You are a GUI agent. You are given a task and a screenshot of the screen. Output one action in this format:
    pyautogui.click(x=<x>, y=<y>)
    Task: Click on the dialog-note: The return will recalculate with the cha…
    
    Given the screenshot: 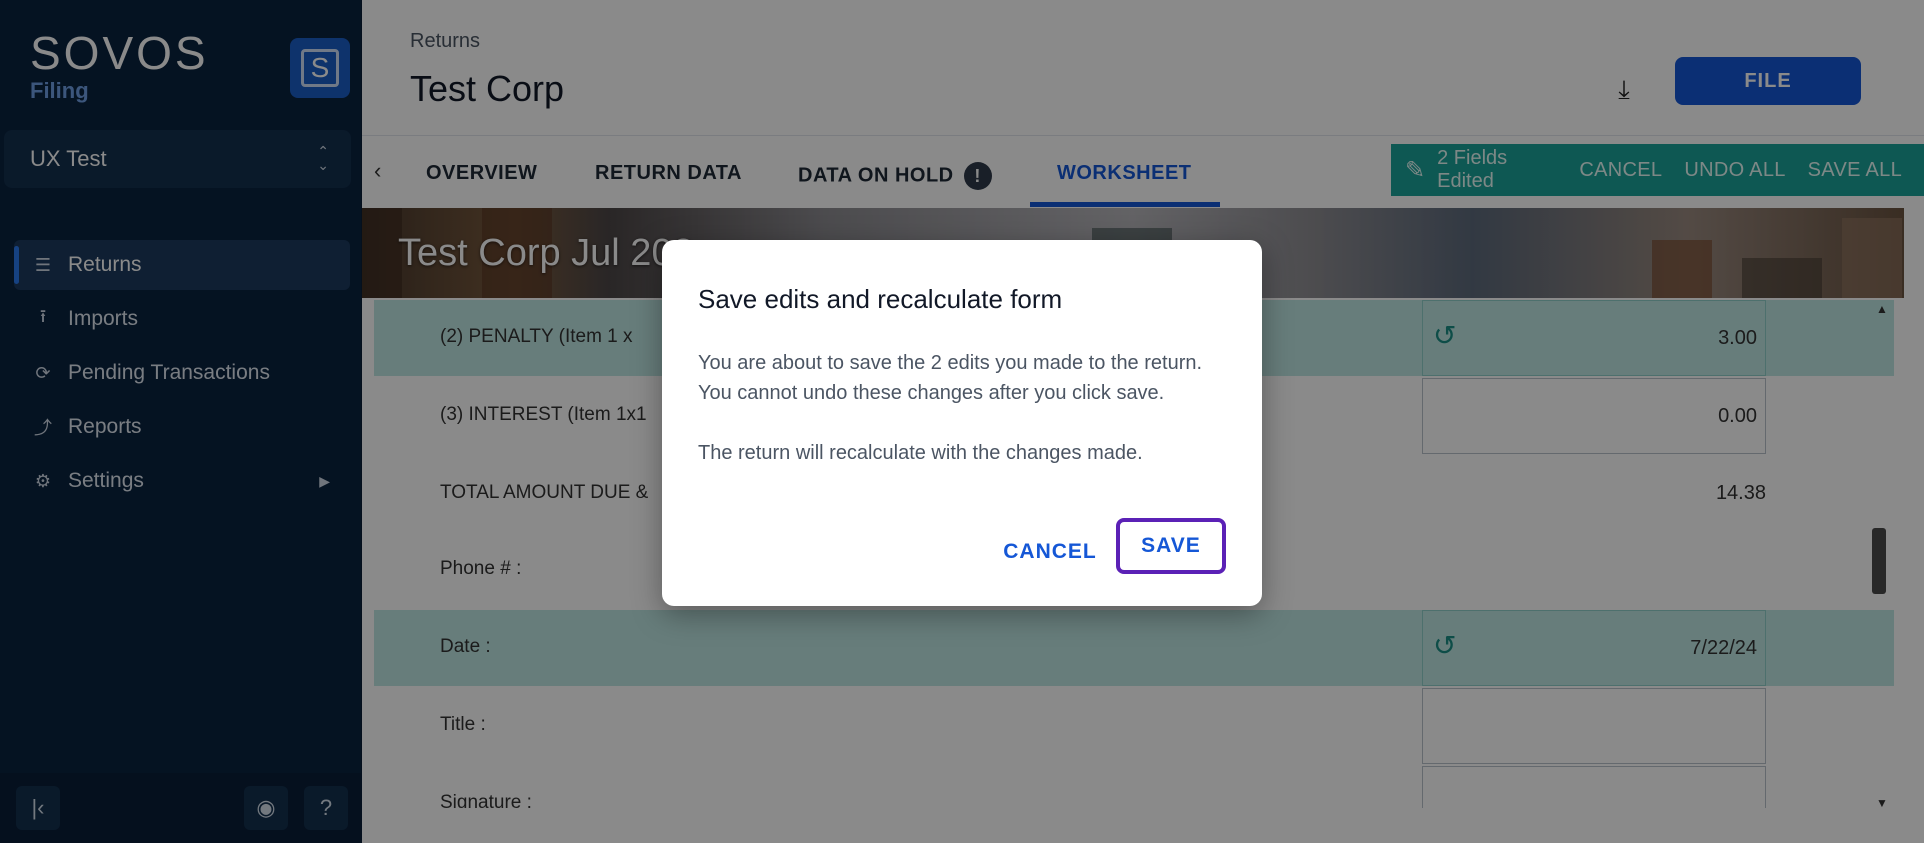 What is the action you would take?
    pyautogui.click(x=920, y=453)
    